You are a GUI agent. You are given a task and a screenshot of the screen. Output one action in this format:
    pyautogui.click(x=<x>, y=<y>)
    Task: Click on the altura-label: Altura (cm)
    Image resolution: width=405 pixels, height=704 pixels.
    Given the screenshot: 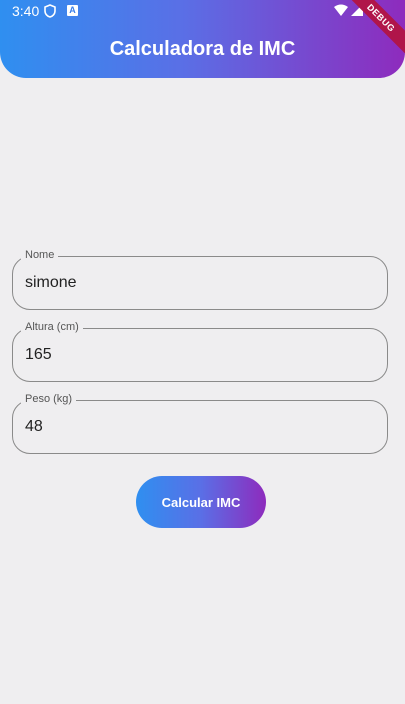 What is the action you would take?
    pyautogui.click(x=52, y=327)
    